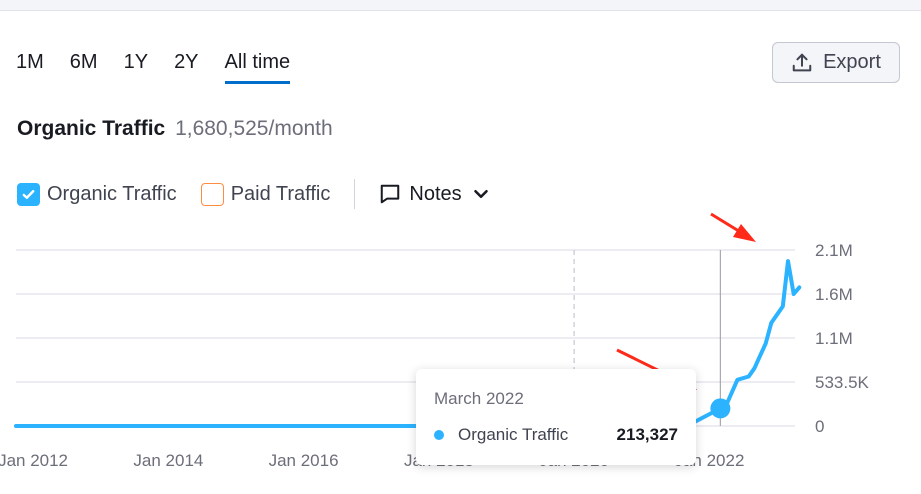 The height and width of the screenshot is (494, 921). I want to click on x-tick-label: Jan 2012, so click(34, 460).